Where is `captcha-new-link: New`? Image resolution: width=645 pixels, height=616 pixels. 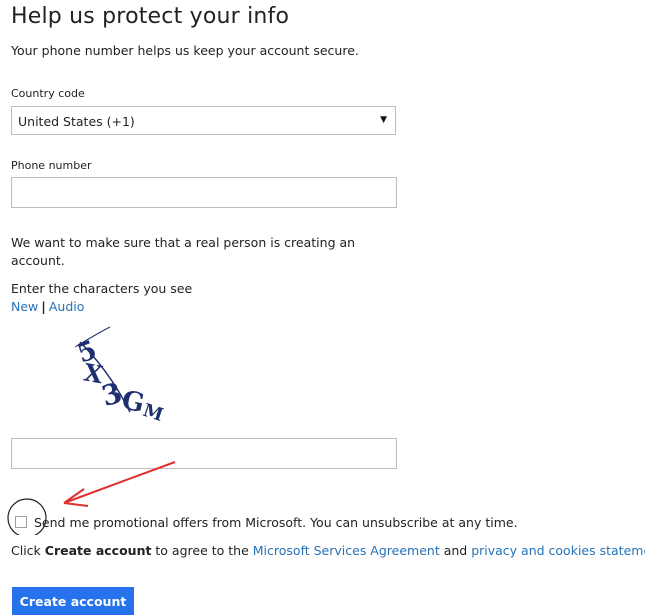 captcha-new-link: New is located at coordinates (24, 306).